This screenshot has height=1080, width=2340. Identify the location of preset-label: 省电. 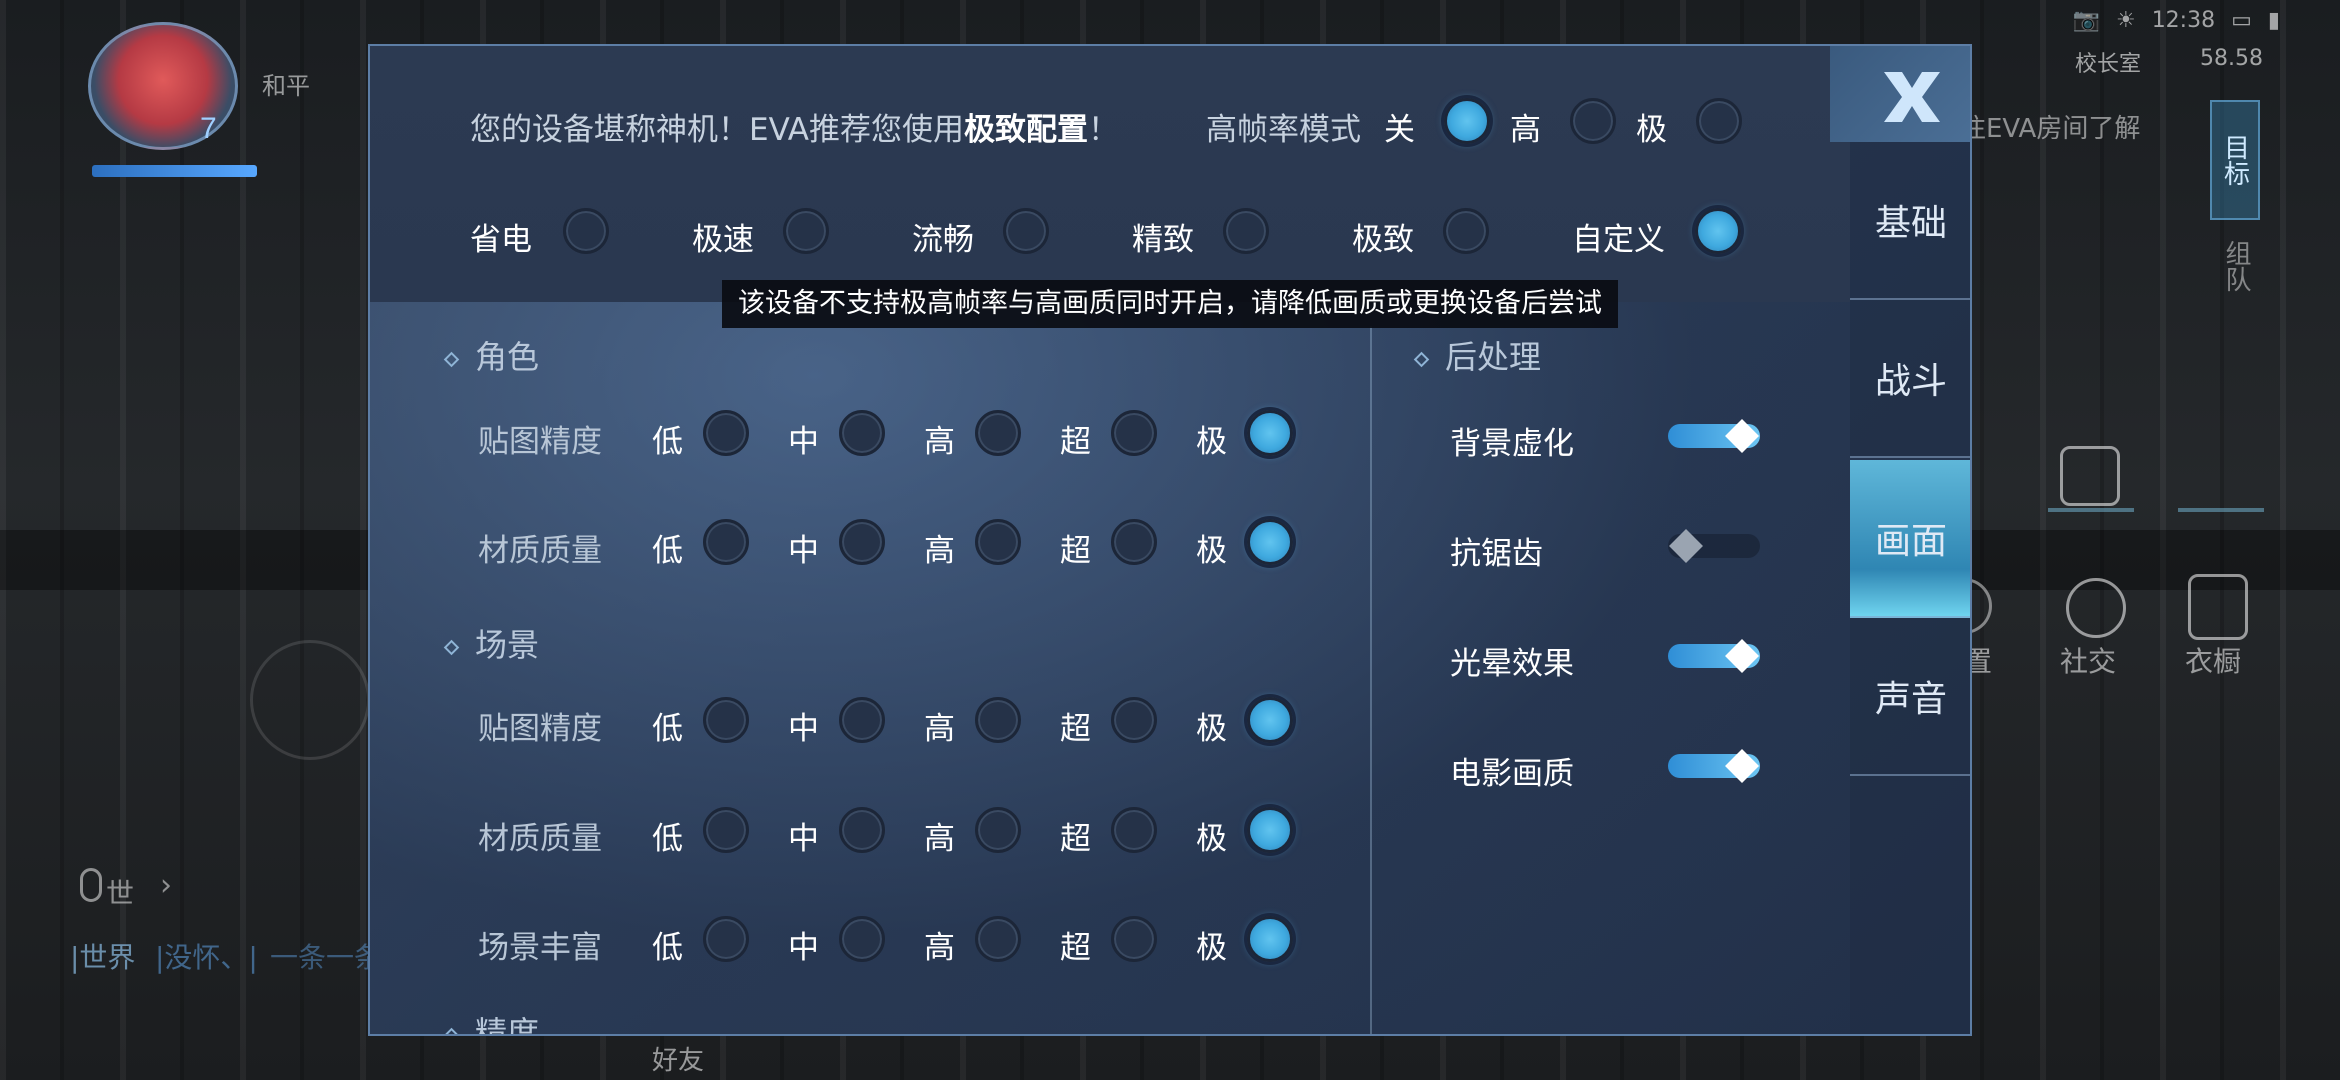
(501, 240).